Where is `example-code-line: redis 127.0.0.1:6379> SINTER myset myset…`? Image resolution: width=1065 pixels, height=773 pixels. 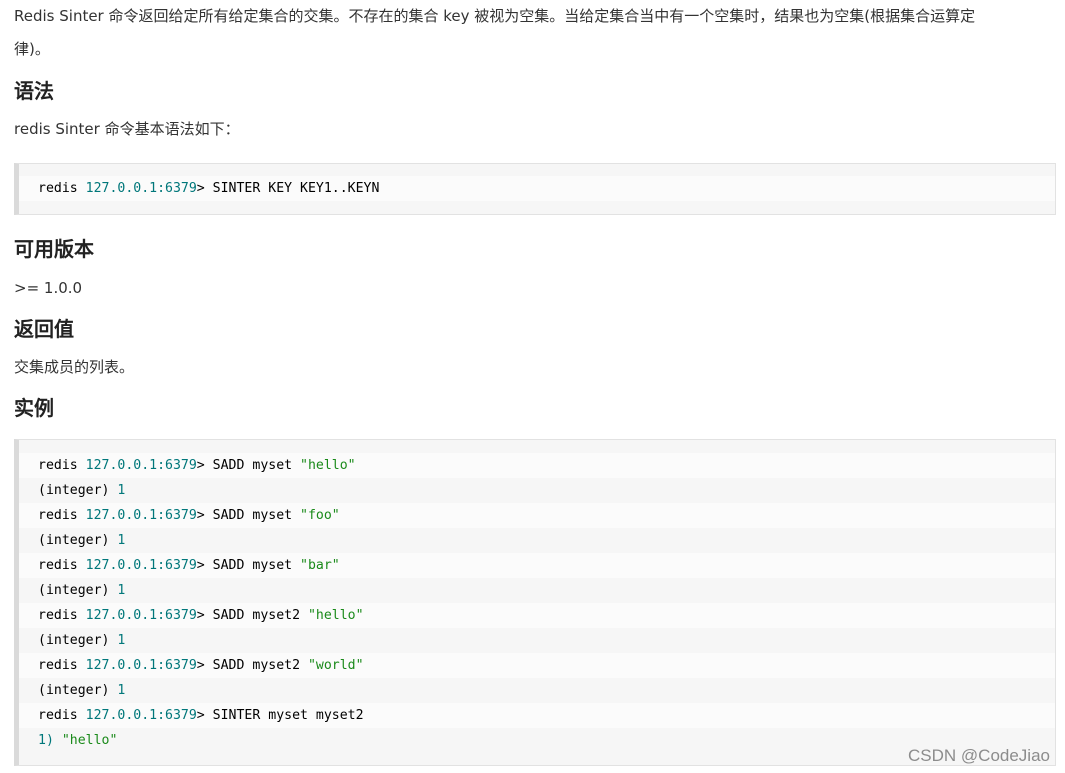
example-code-line: redis 127.0.0.1:6379> SINTER myset myset… is located at coordinates (537, 715).